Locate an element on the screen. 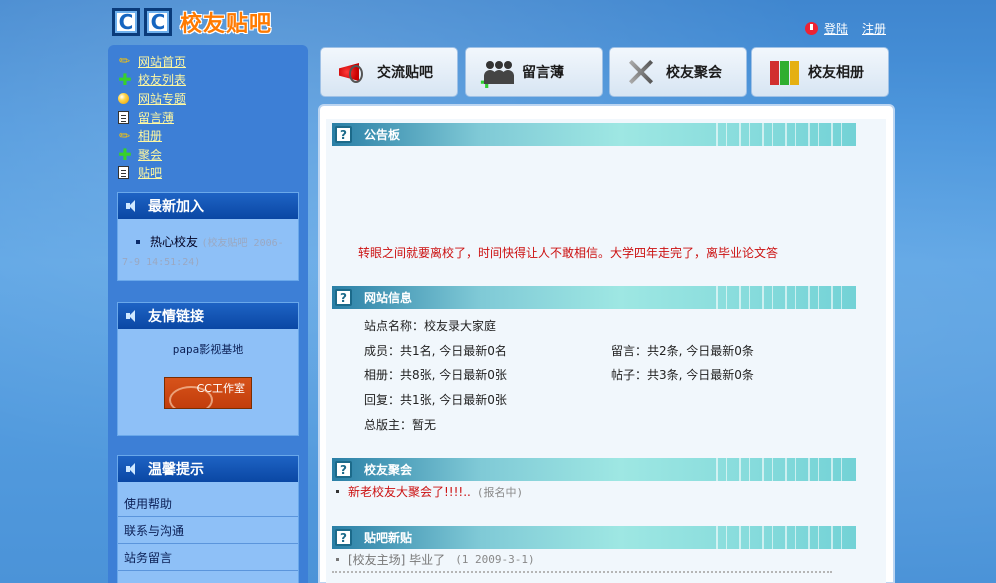 Image resolution: width=996 pixels, height=583 pixels. dotted-divider is located at coordinates (582, 572).